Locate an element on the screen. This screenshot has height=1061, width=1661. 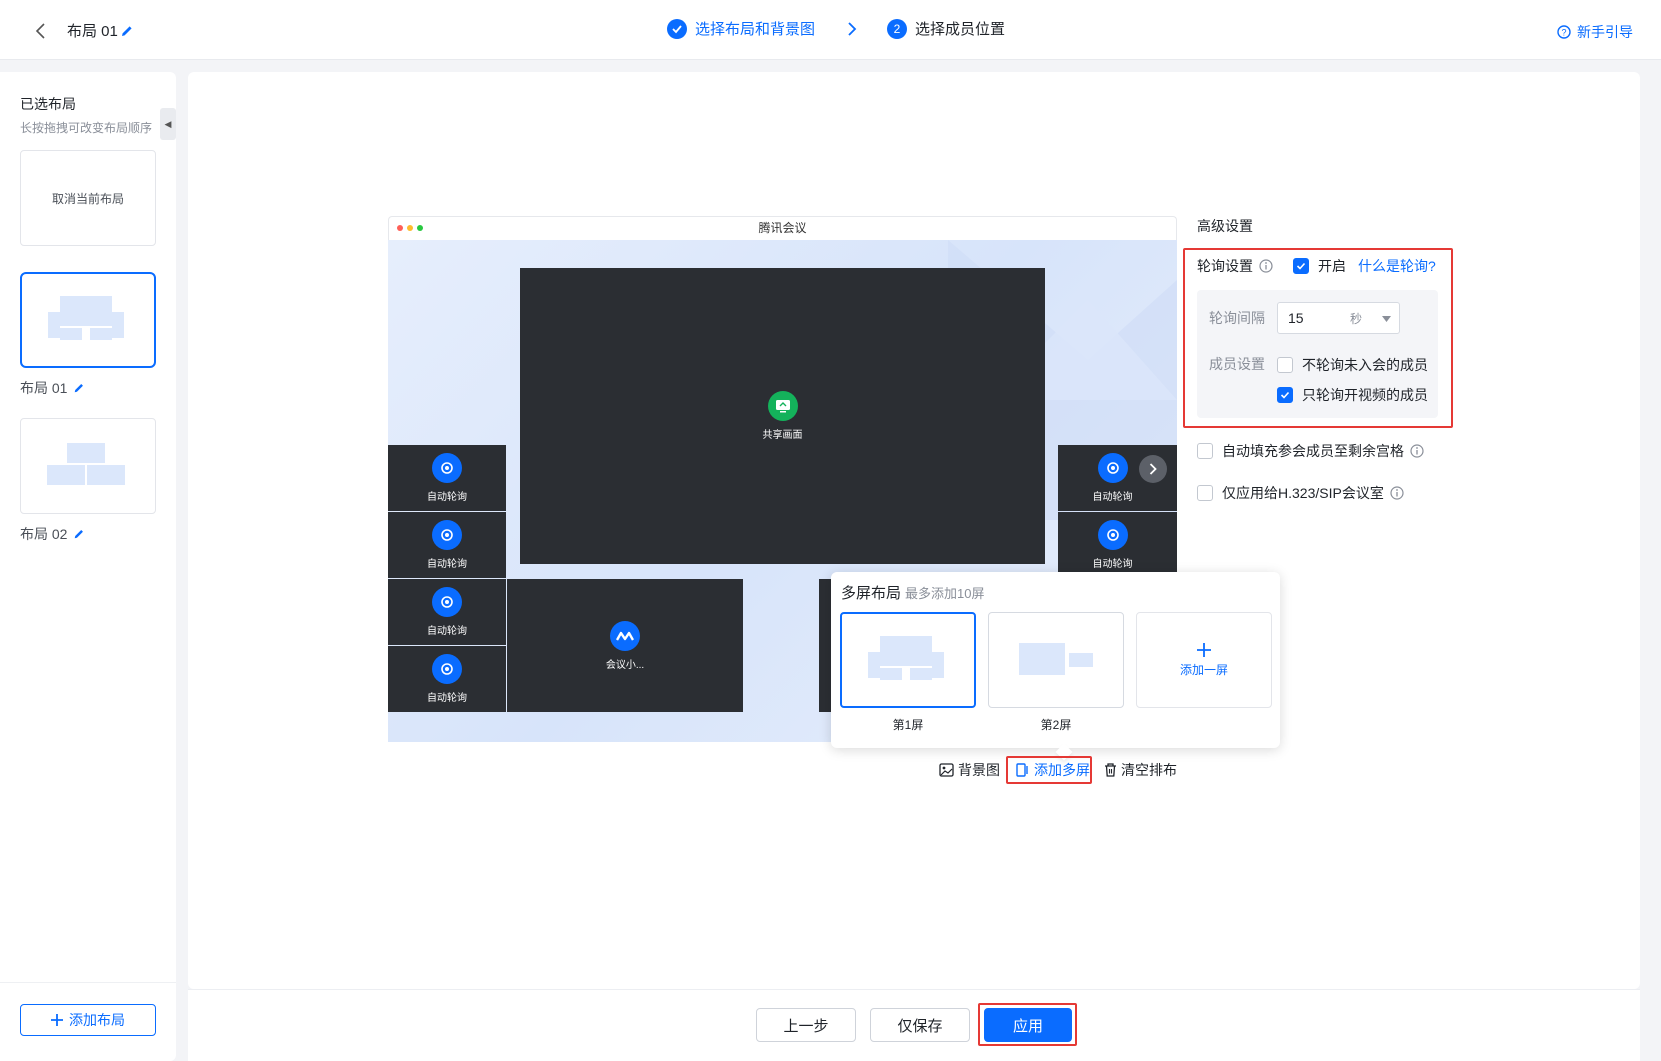
multi-screen-icon is located at coordinates (1022, 770).